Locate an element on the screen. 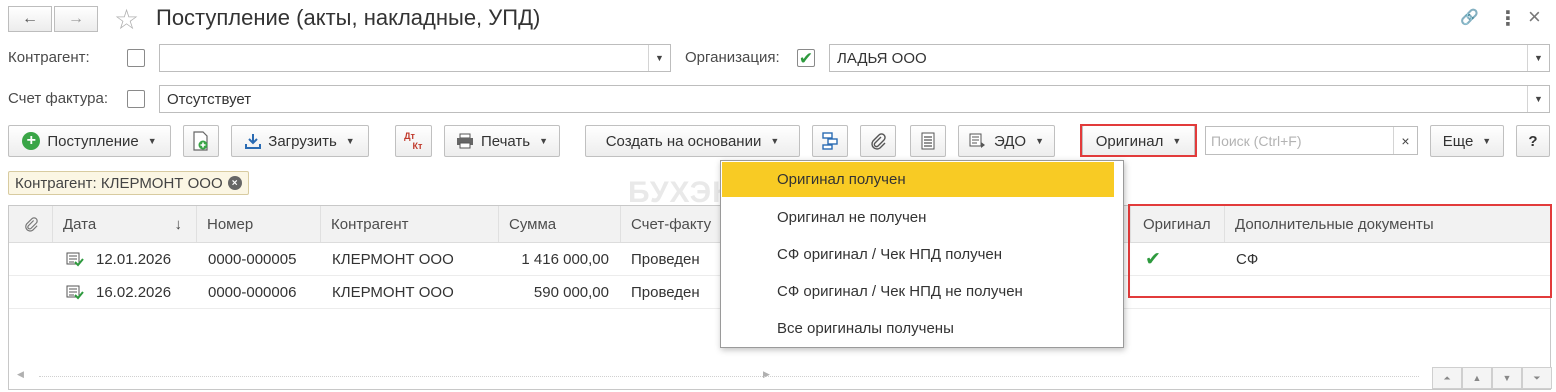 This screenshot has height=392, width=1556. attachment-column-header is located at coordinates (31, 224).